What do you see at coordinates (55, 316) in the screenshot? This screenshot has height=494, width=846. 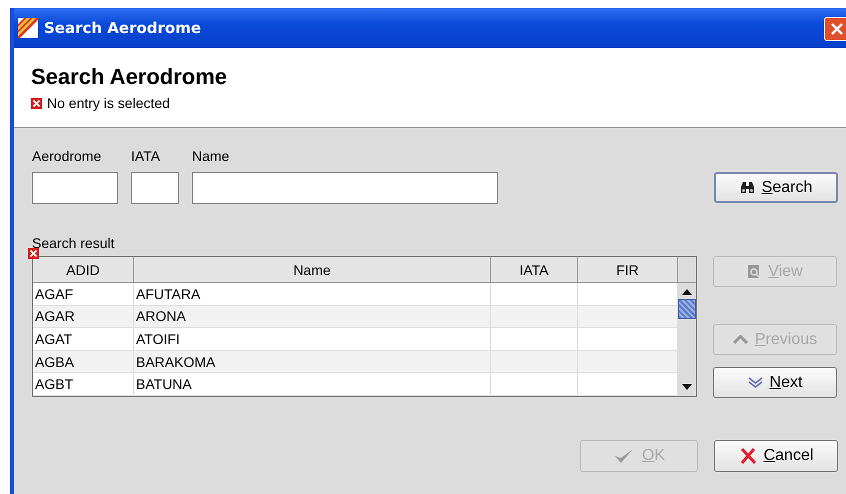 I see `table-cell: AGAR` at bounding box center [55, 316].